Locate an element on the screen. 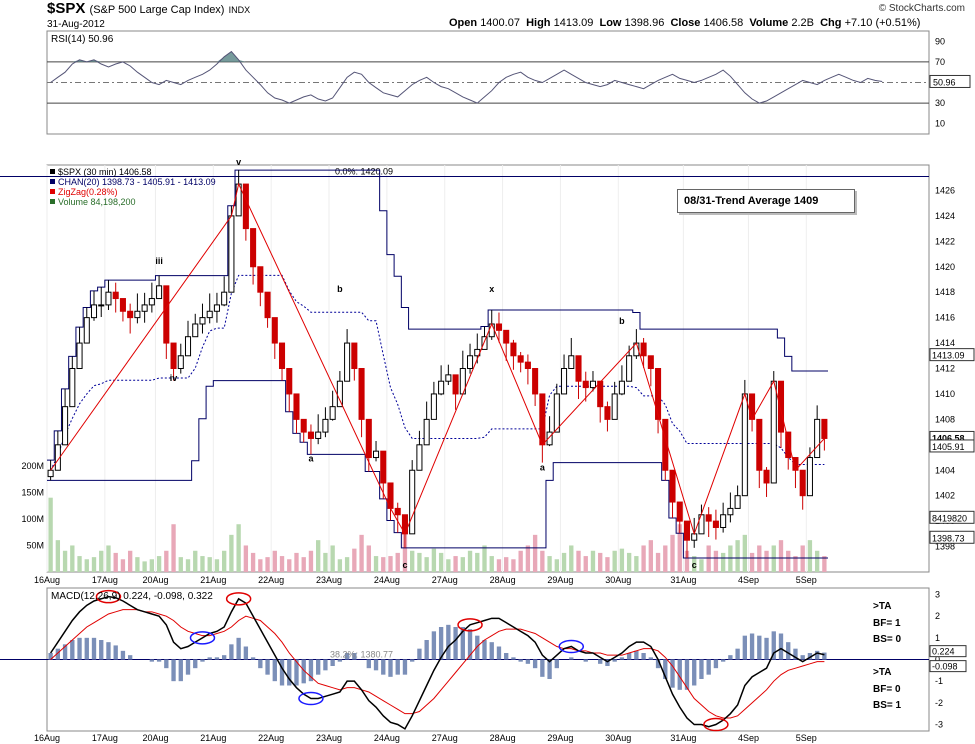 The height and width of the screenshot is (744, 975). x-axis-label-bottom: 17Aug is located at coordinates (105, 738).